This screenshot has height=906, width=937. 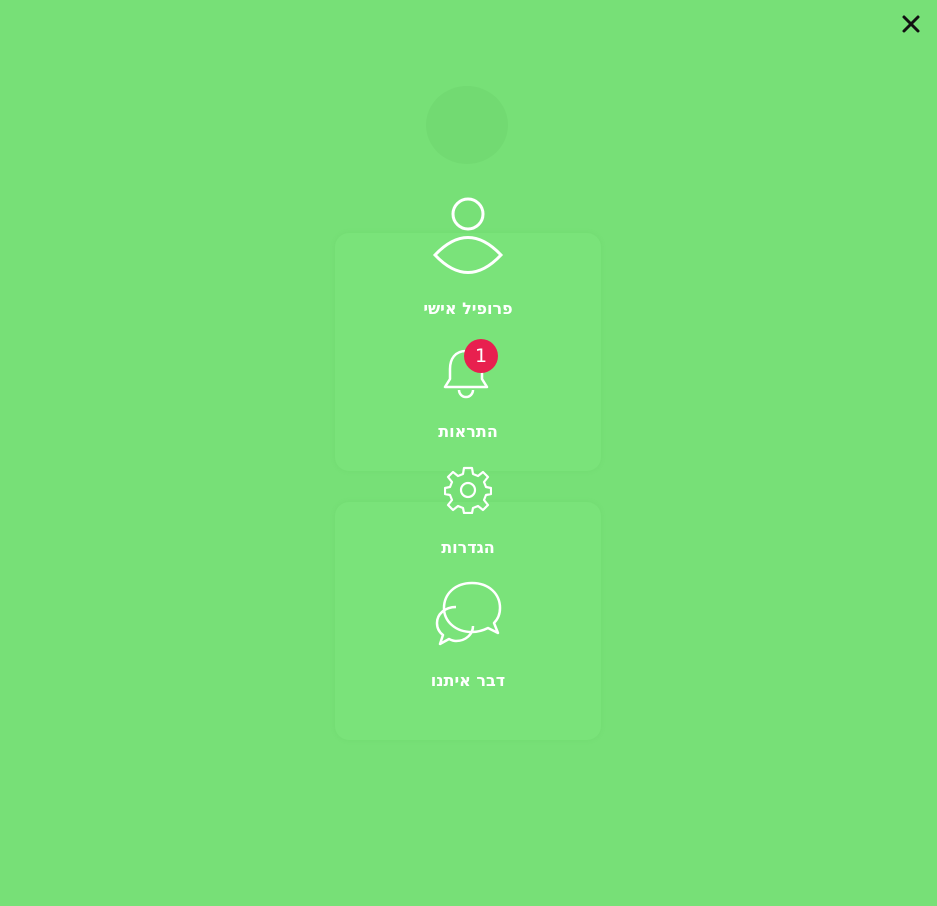 What do you see at coordinates (468, 391) in the screenshot?
I see `menu-item-alerts: 1 התראות` at bounding box center [468, 391].